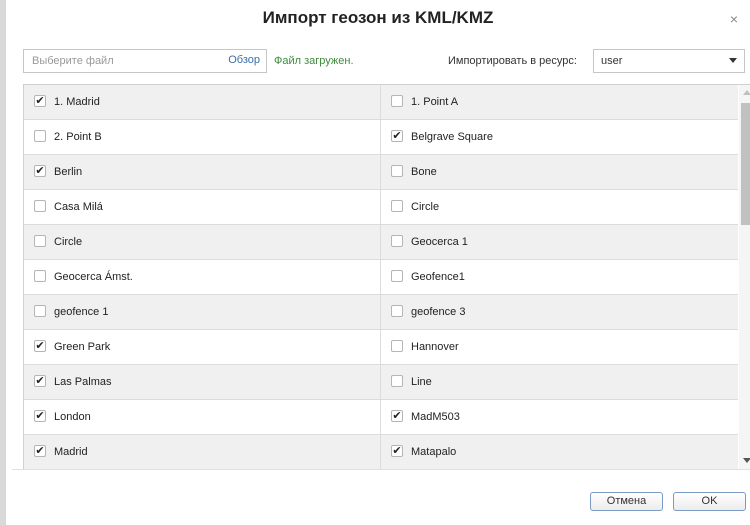  What do you see at coordinates (559, 312) in the screenshot?
I see `list-item: geofence 3` at bounding box center [559, 312].